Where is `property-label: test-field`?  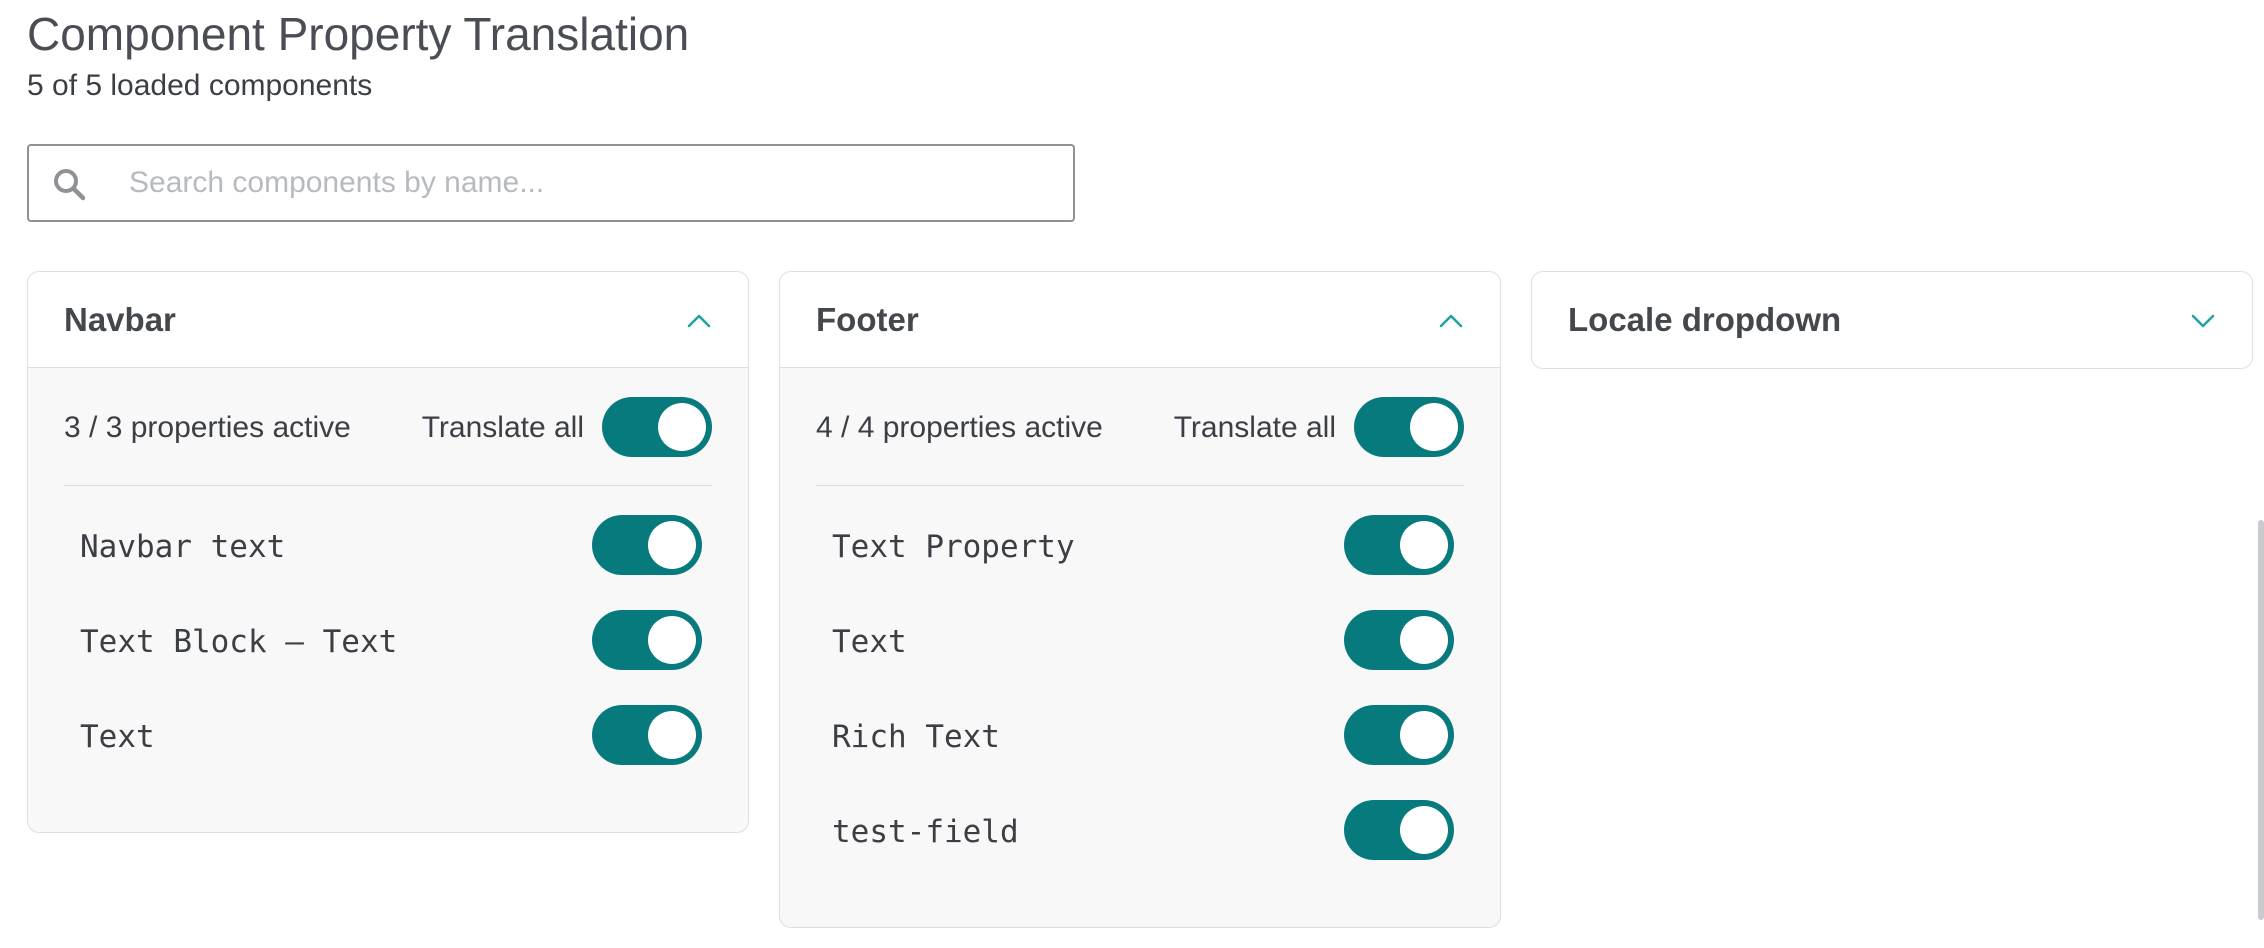
property-label: test-field is located at coordinates (925, 832).